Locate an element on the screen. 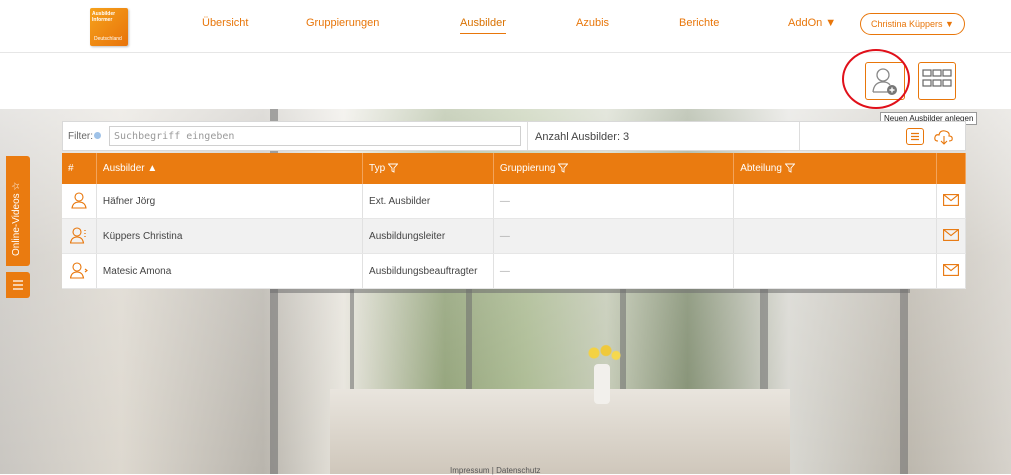 The height and width of the screenshot is (475, 1011). user-icon is located at coordinates (79, 200).